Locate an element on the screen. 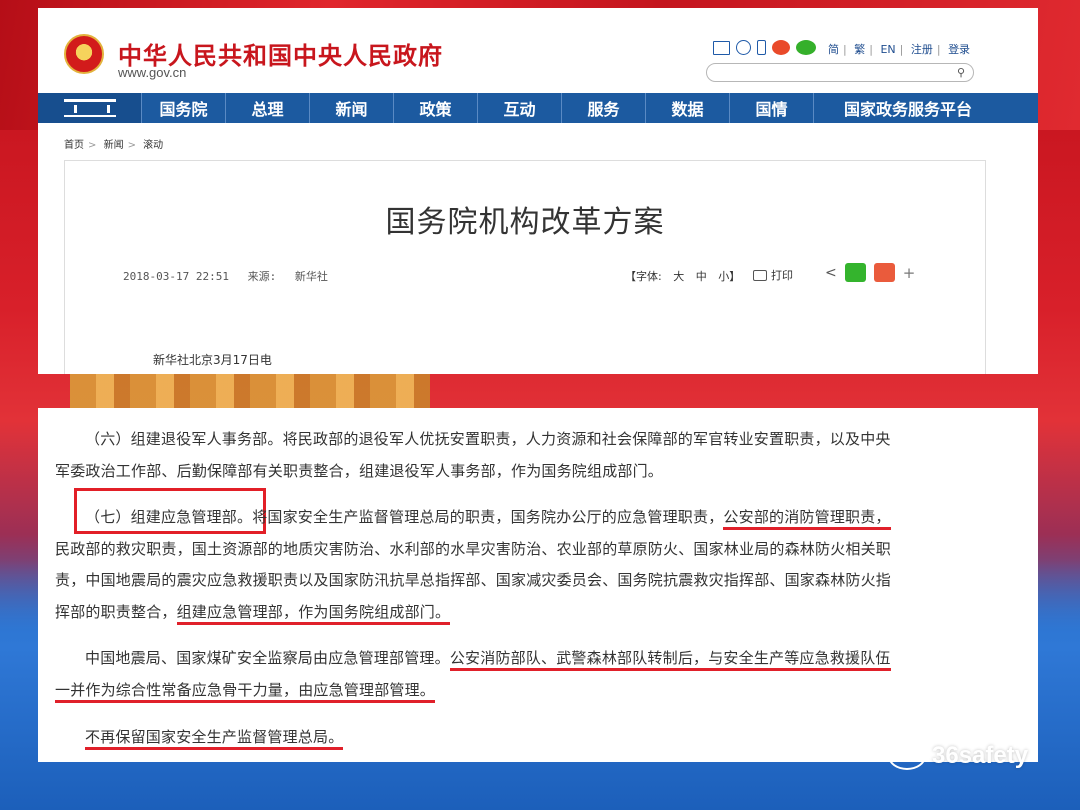  font-size-control: 【字体: 大 中 小】 is located at coordinates (682, 276).